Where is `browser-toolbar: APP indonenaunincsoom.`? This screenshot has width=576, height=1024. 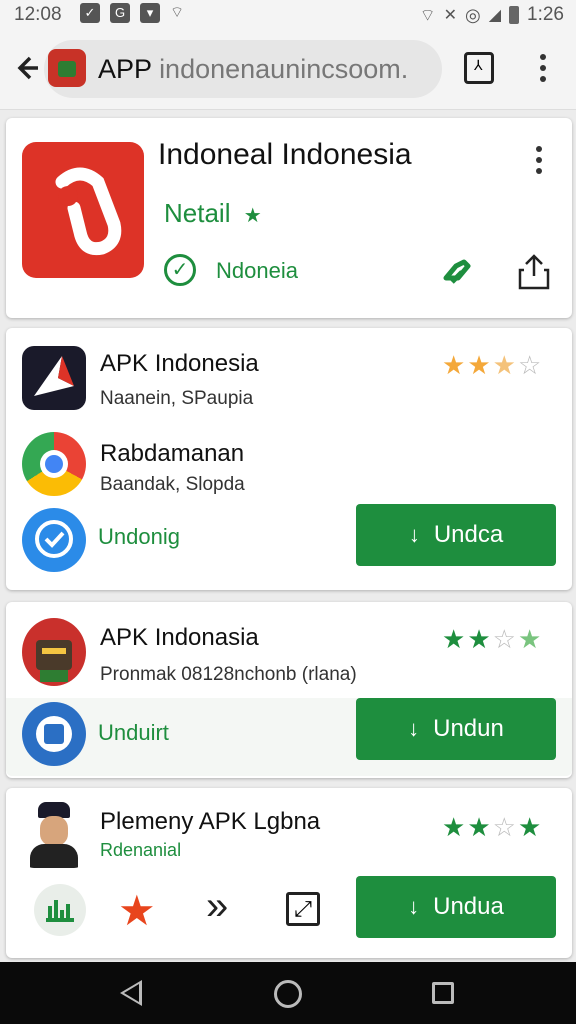 browser-toolbar: APP indonenaunincsoom. is located at coordinates (288, 70).